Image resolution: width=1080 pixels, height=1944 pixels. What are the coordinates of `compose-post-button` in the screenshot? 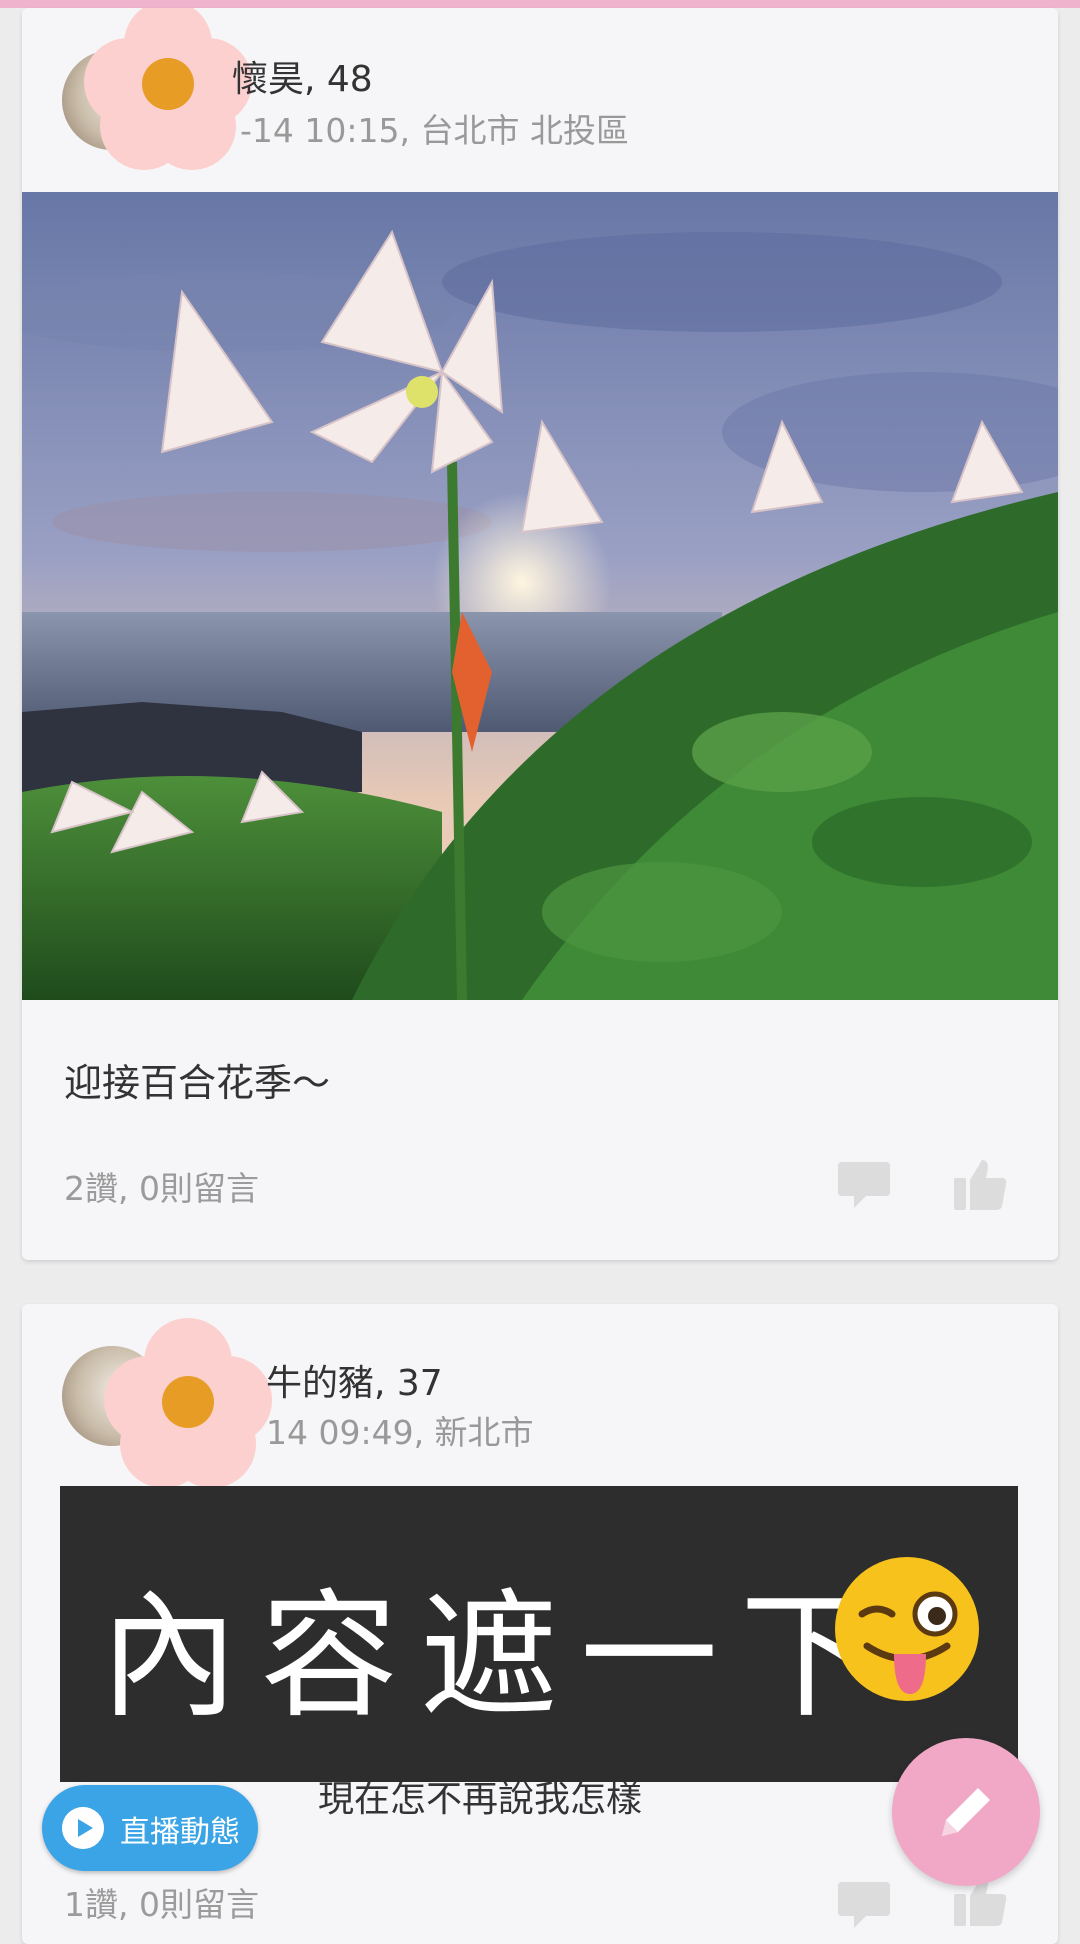 It's located at (966, 1812).